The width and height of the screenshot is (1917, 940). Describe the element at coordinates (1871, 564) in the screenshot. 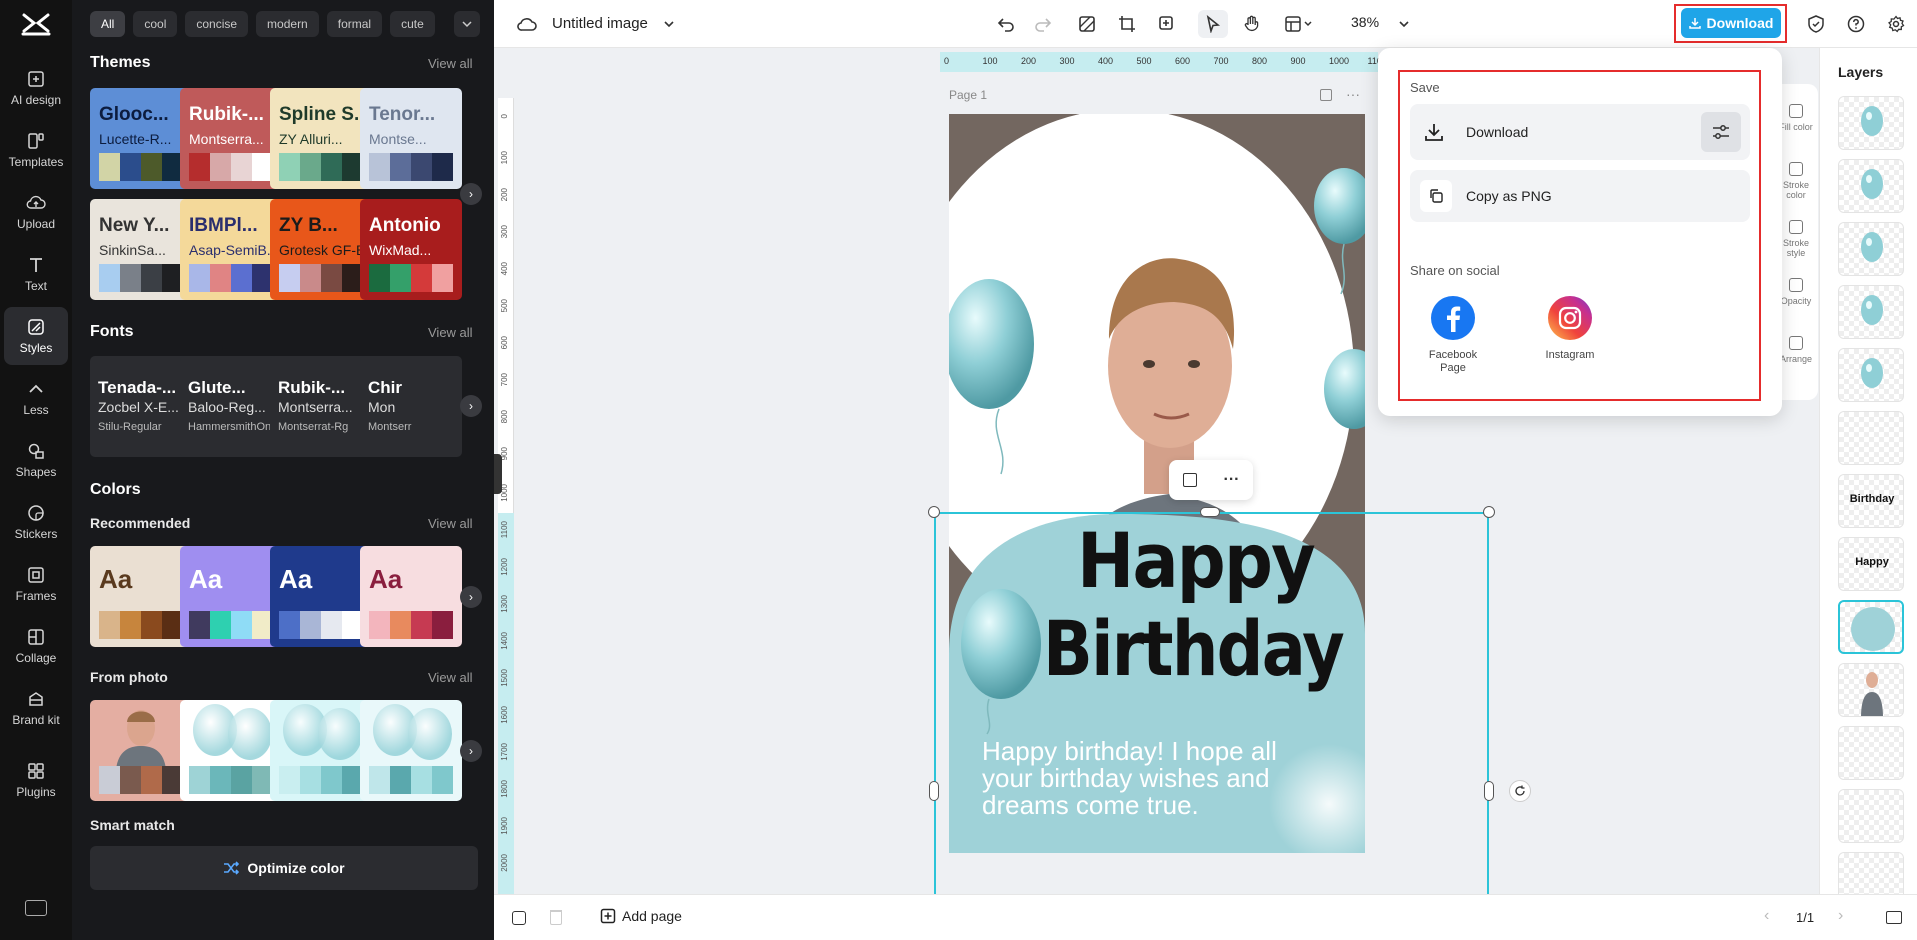

I see `layer-item: Happy` at that location.